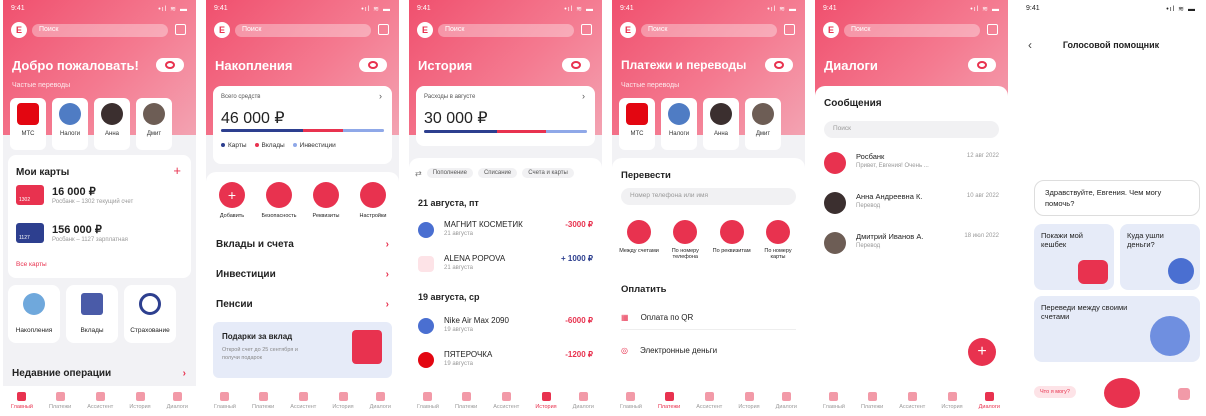 The height and width of the screenshot is (416, 1206). I want to click on product-deposits: Вклады, so click(92, 314).